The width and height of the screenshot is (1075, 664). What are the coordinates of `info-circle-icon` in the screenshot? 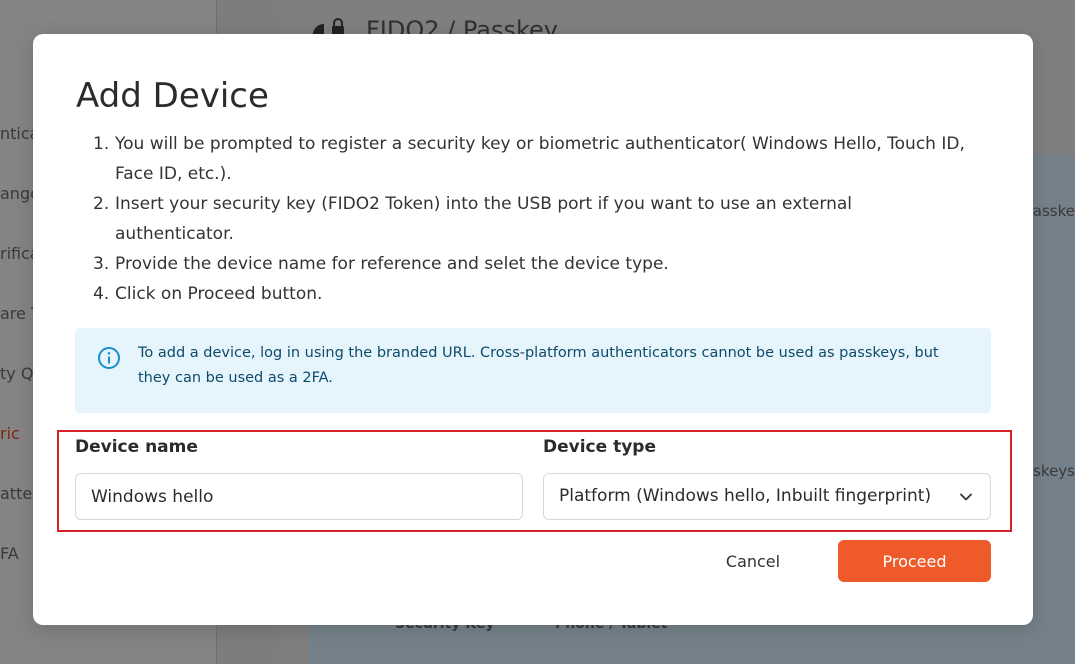 It's located at (109, 358).